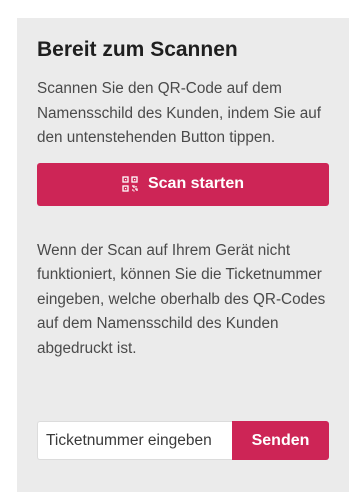 The width and height of the screenshot is (364, 503). I want to click on start-scan-button: Scan starten, so click(183, 184).